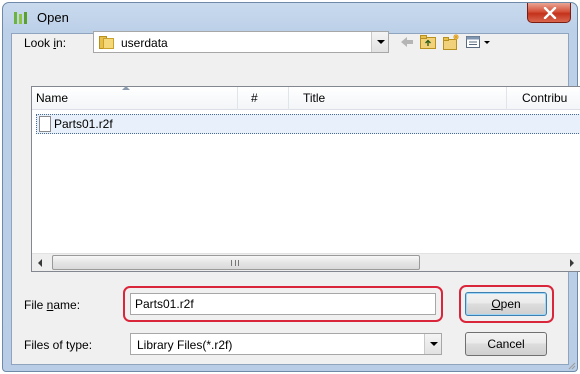  I want to click on up-folder-icon, so click(428, 42).